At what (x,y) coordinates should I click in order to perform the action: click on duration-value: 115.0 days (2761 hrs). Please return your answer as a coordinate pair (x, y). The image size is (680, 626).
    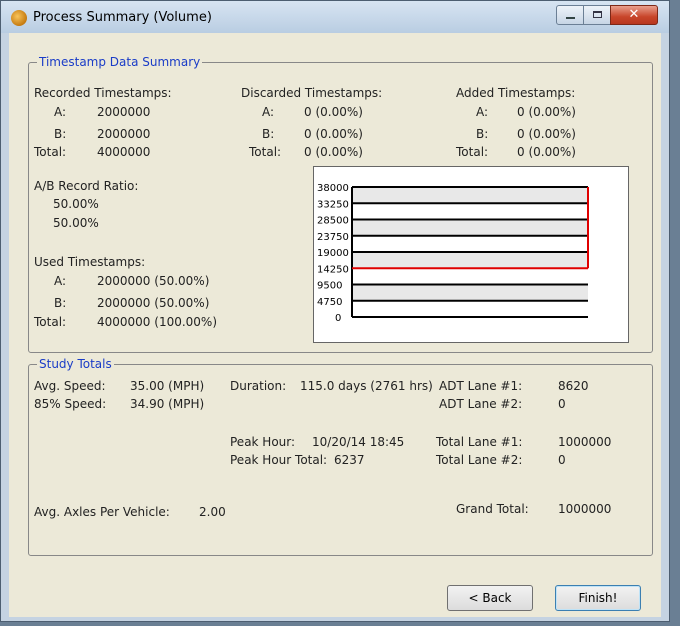
    Looking at the image, I should click on (366, 386).